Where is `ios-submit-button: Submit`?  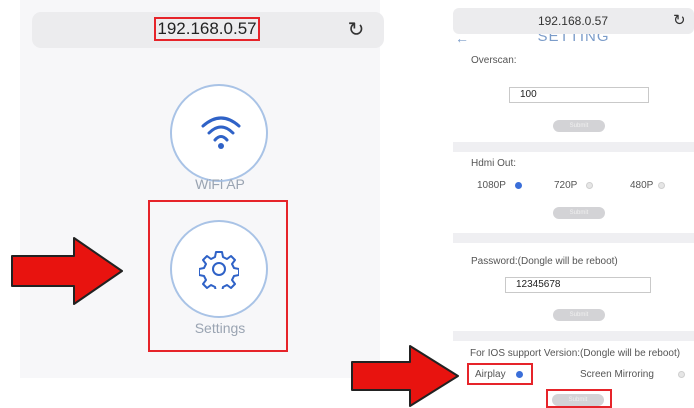 ios-submit-button: Submit is located at coordinates (578, 400).